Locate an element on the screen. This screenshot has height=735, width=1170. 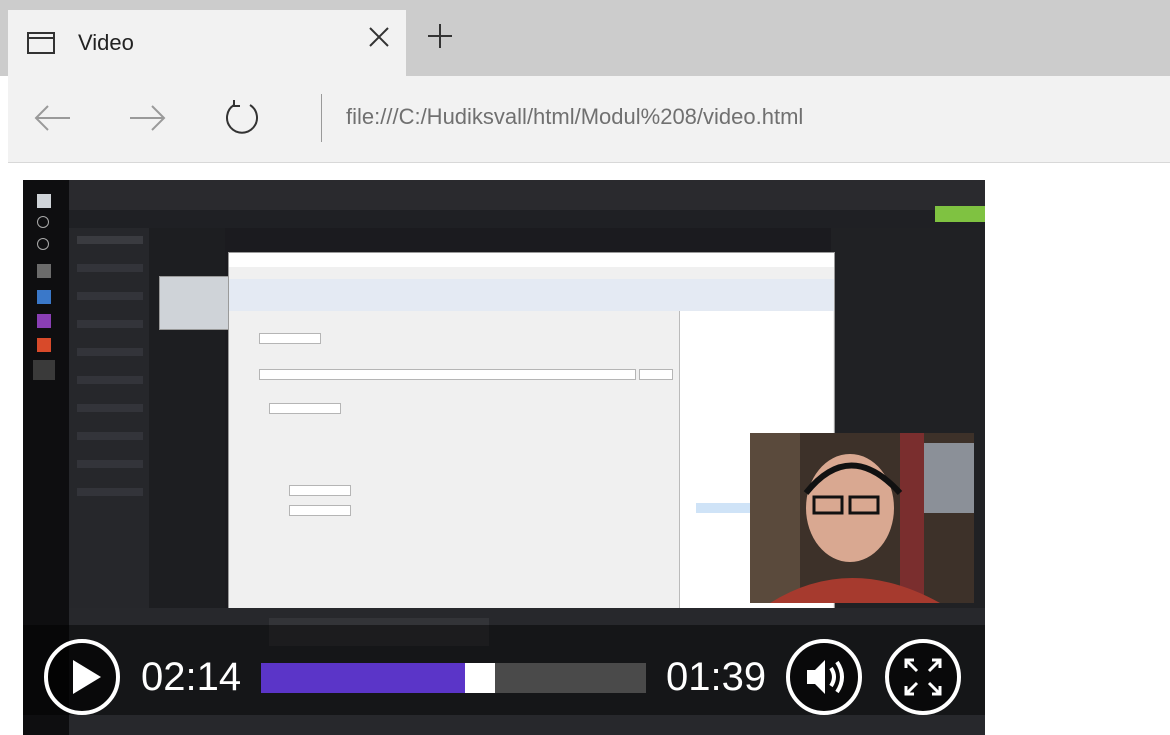
tab-video: Video is located at coordinates (207, 43).